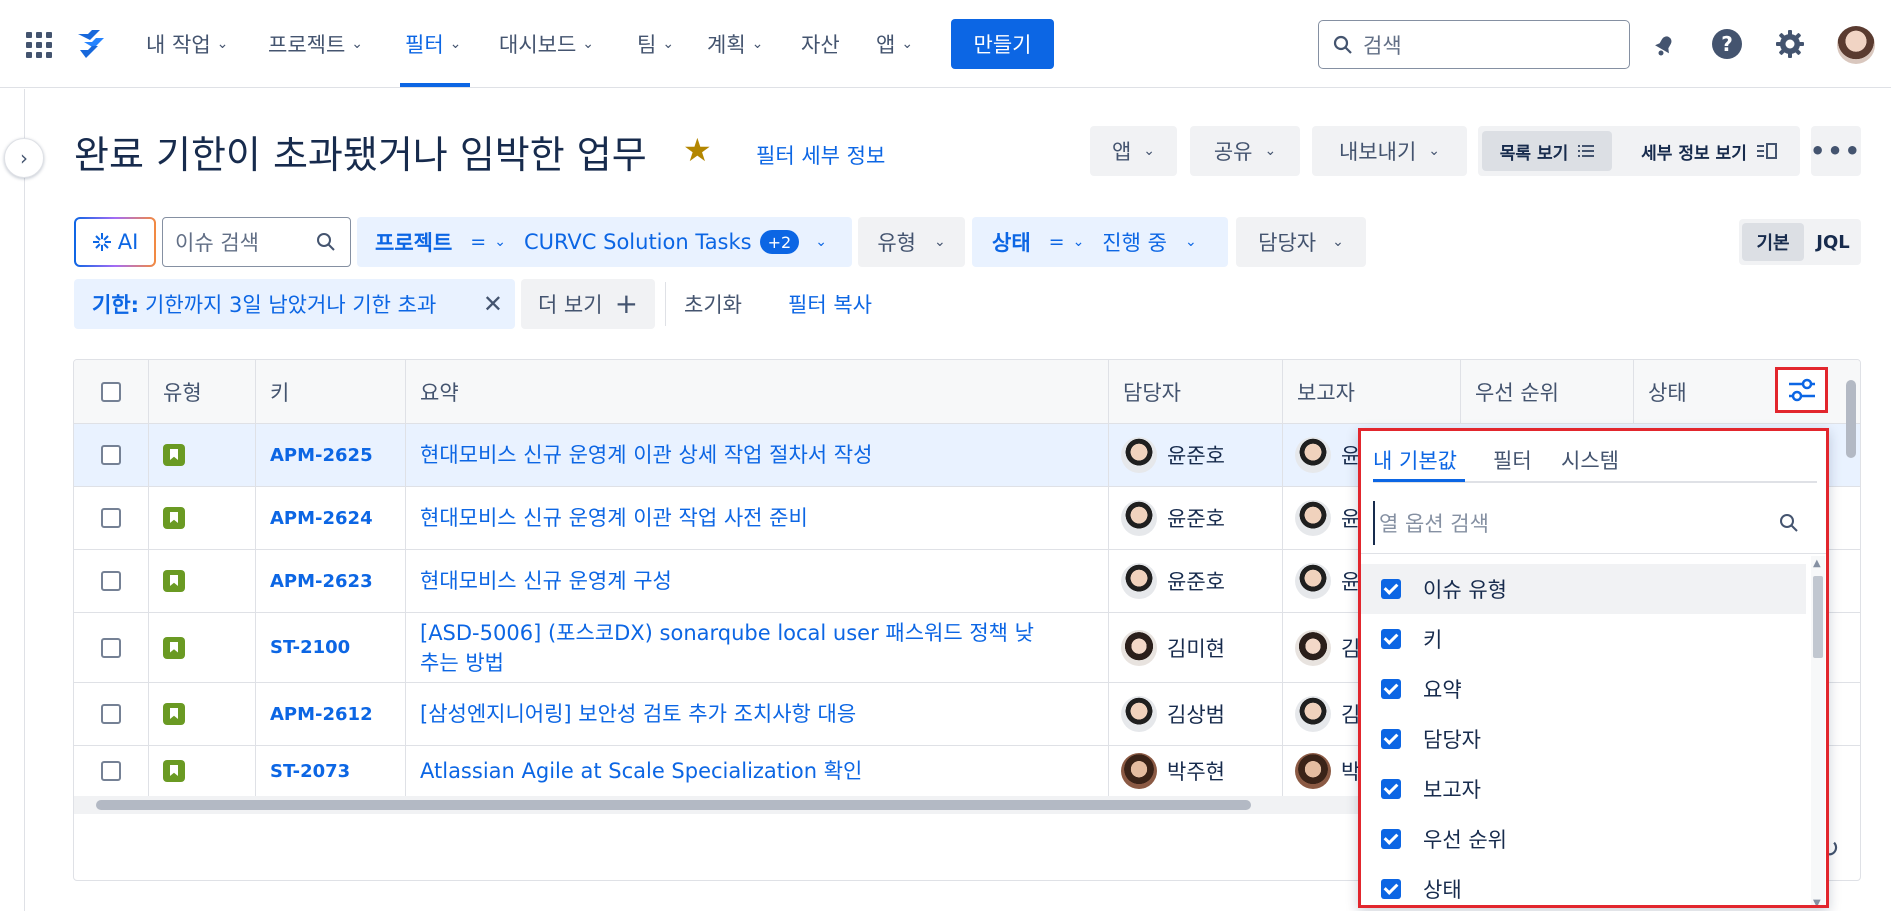  I want to click on column-header-type: 유형, so click(201, 392).